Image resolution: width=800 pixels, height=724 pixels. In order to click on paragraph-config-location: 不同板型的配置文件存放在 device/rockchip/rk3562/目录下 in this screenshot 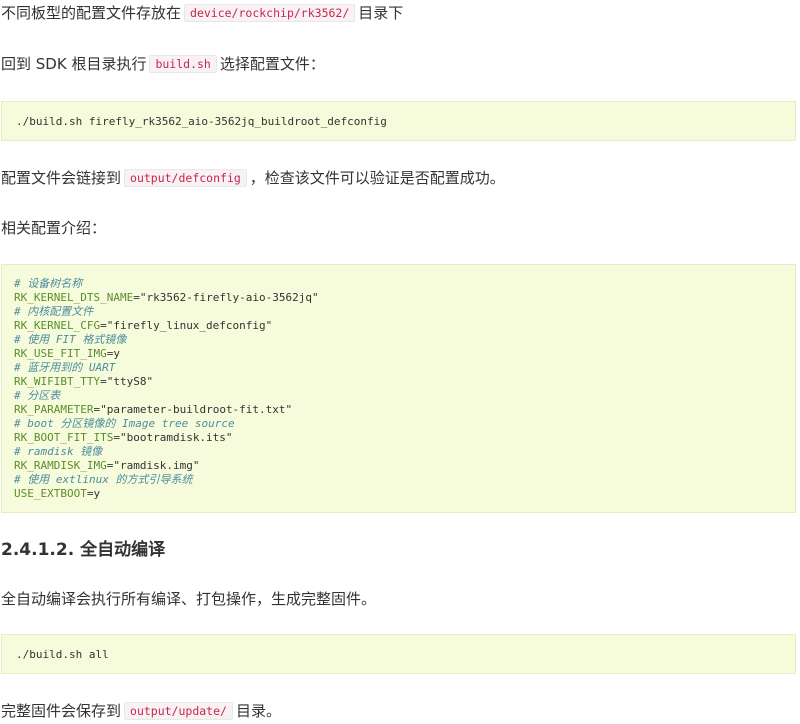, I will do `click(202, 13)`.